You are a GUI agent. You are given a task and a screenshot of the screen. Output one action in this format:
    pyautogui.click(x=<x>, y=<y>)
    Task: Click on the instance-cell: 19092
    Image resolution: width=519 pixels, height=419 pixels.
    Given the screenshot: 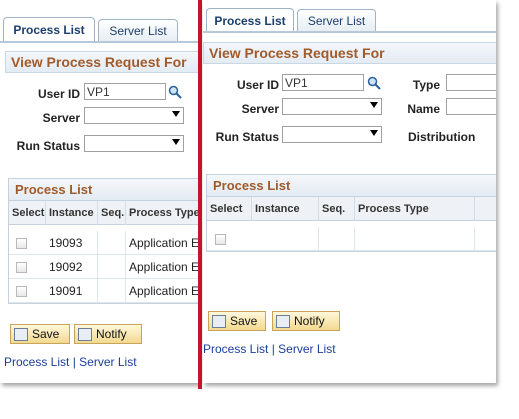 What is the action you would take?
    pyautogui.click(x=72, y=267)
    